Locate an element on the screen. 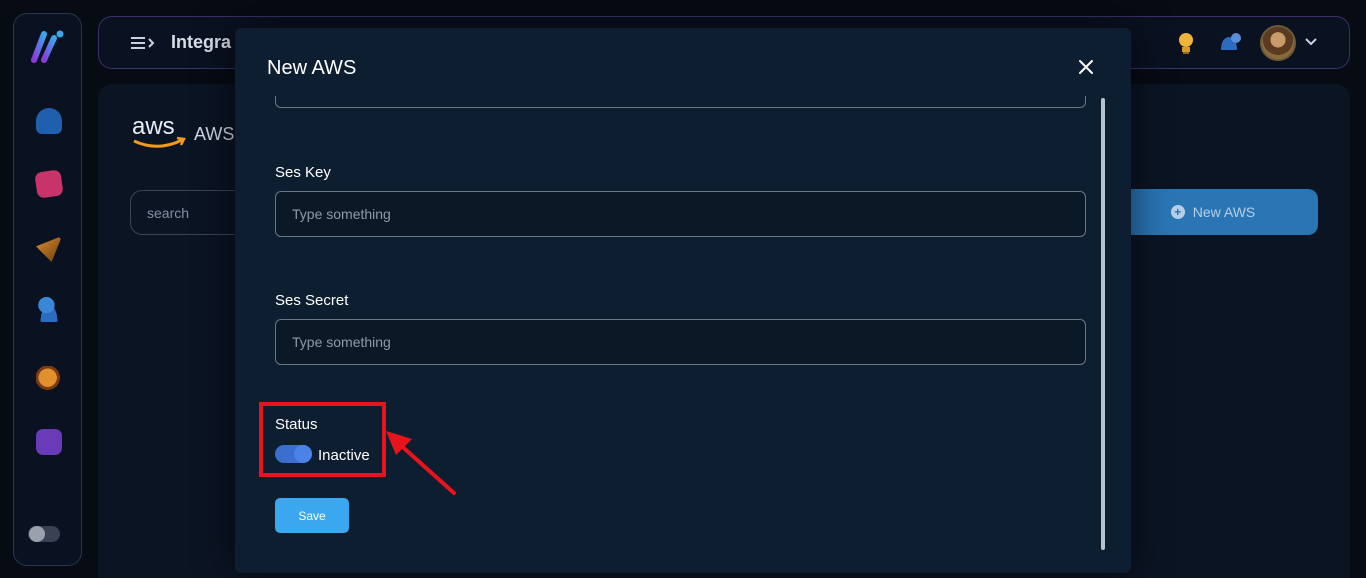 The height and width of the screenshot is (578, 1366). page-title: Integra is located at coordinates (201, 42).